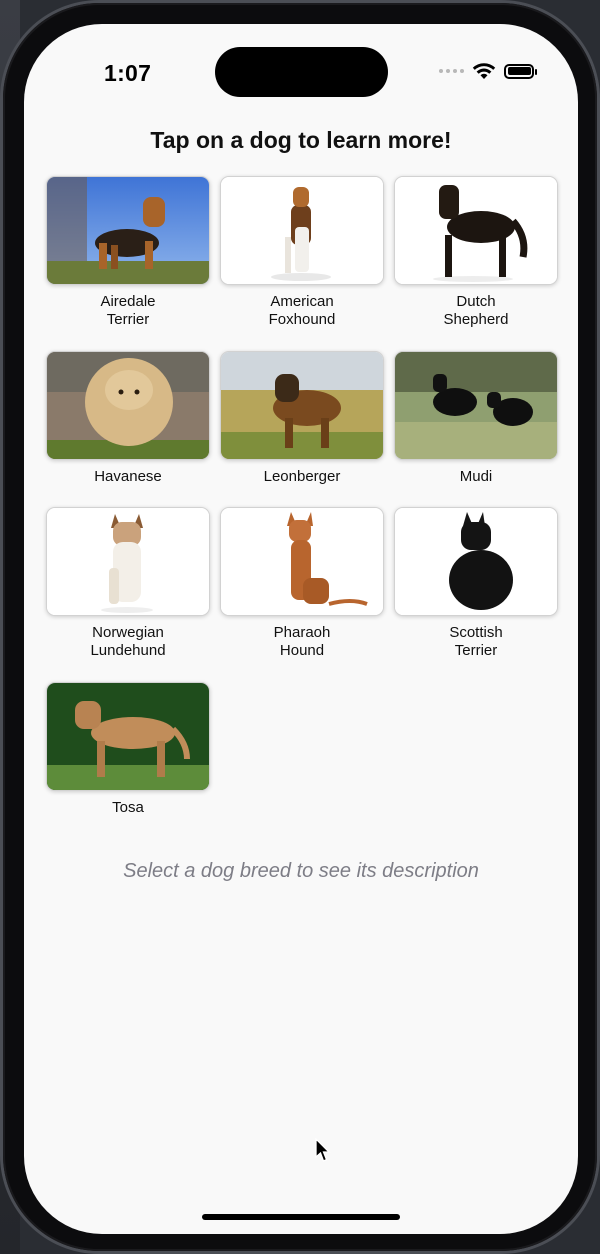 The image size is (600, 1254). Describe the element at coordinates (128, 405) in the screenshot. I see `havanese-photo` at that location.